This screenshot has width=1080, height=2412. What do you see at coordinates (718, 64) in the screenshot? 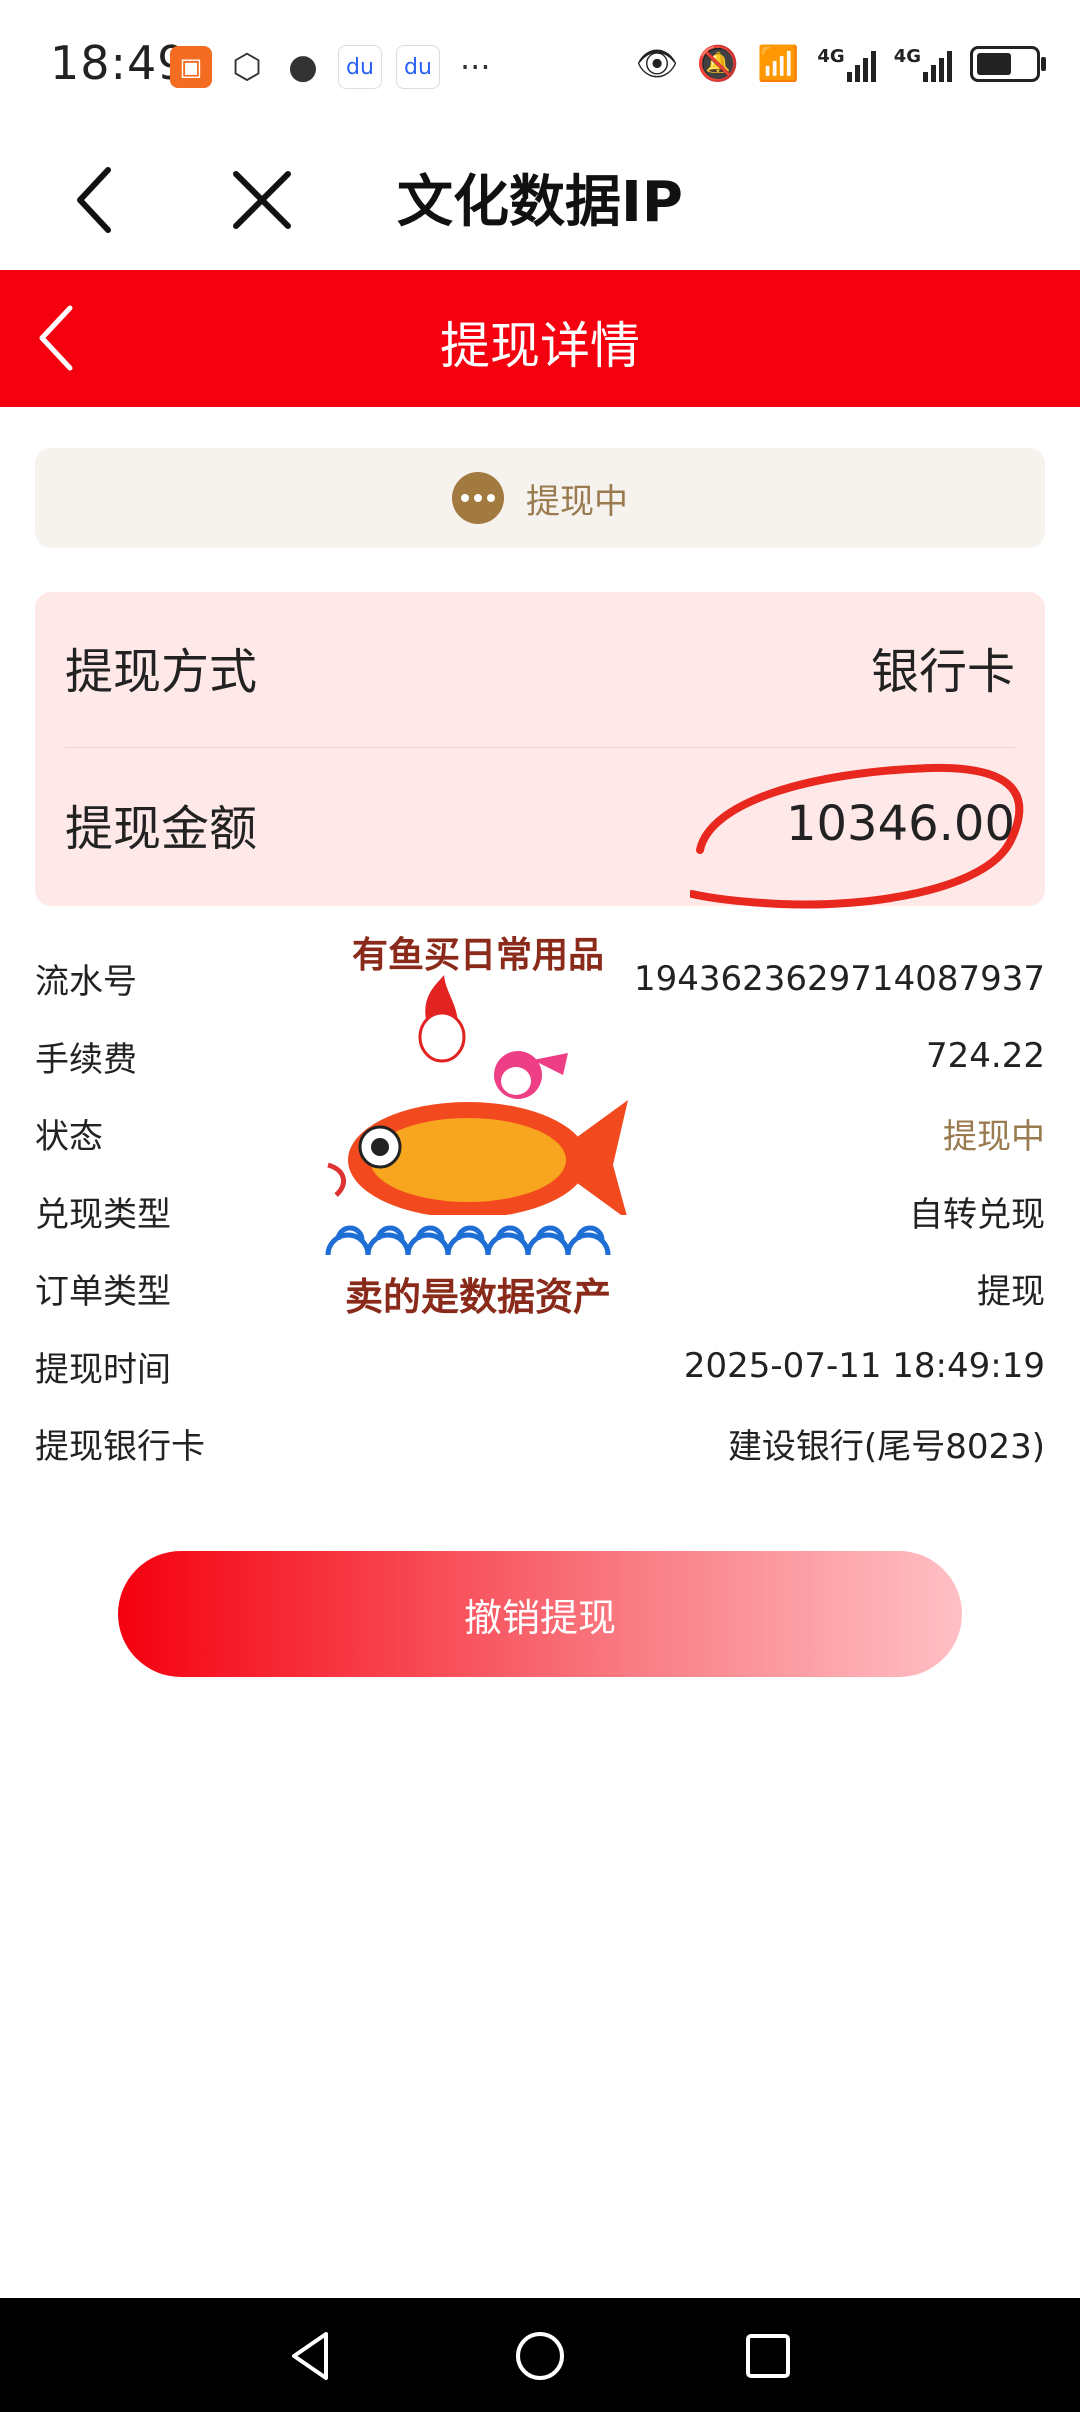
I see `mute-bell-icon: 🔕` at bounding box center [718, 64].